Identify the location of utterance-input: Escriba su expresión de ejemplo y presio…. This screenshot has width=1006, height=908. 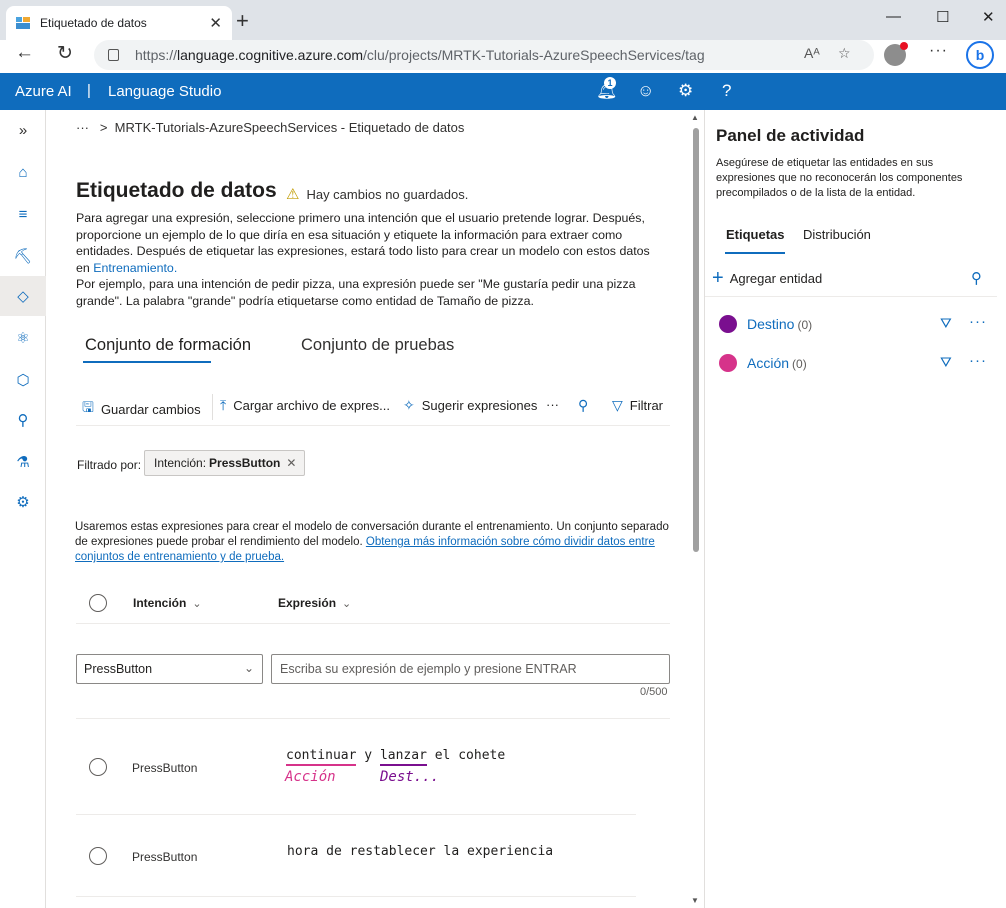
(470, 669).